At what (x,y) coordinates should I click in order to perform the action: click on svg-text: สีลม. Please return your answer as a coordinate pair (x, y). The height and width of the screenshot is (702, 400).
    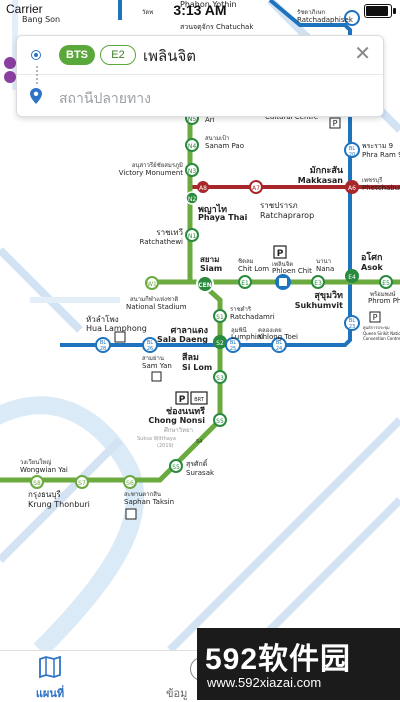
    Looking at the image, I should click on (190, 357).